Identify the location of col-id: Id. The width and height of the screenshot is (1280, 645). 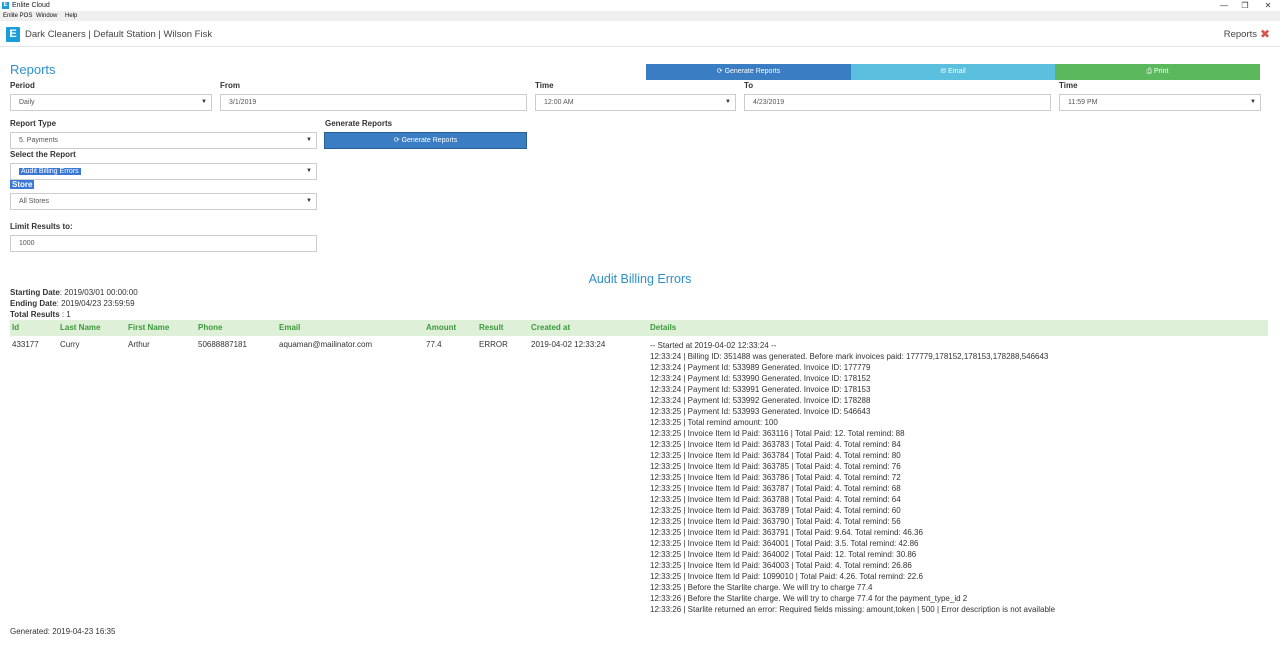
(16, 327).